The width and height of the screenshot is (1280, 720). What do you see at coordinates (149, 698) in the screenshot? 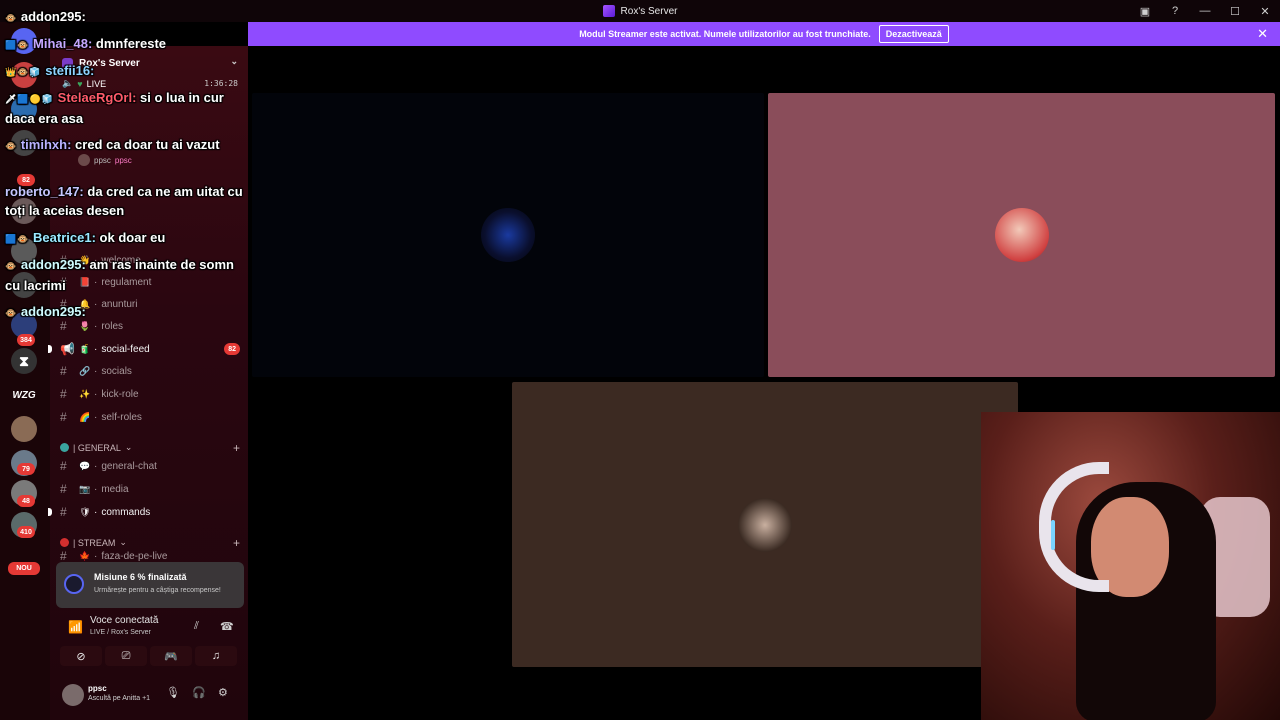
I see `user-panel: ppsc Ascultă pe Anitta +1 🎙 🎧 ⚙` at bounding box center [149, 698].